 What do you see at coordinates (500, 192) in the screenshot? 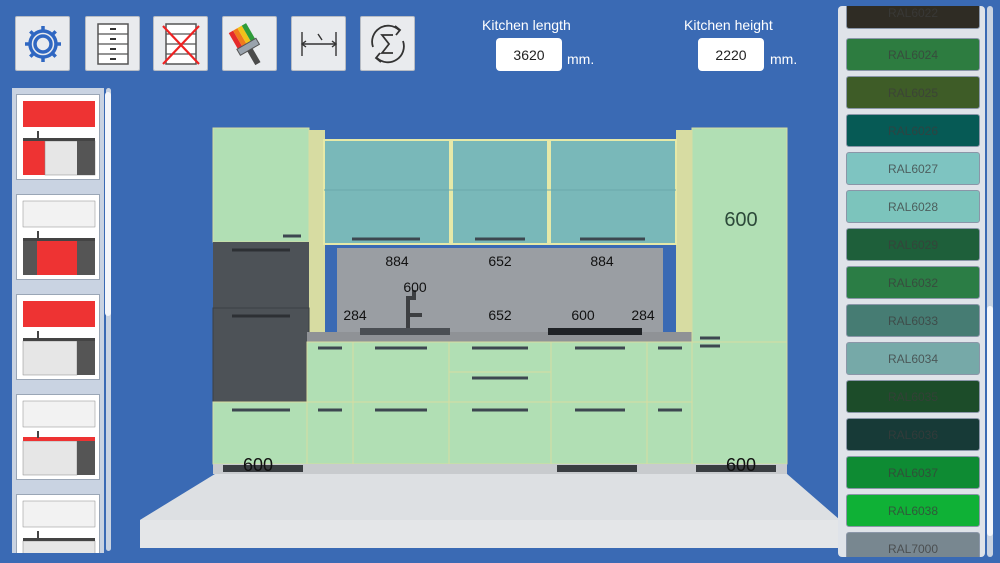
I see `upper-cabinet-mid` at bounding box center [500, 192].